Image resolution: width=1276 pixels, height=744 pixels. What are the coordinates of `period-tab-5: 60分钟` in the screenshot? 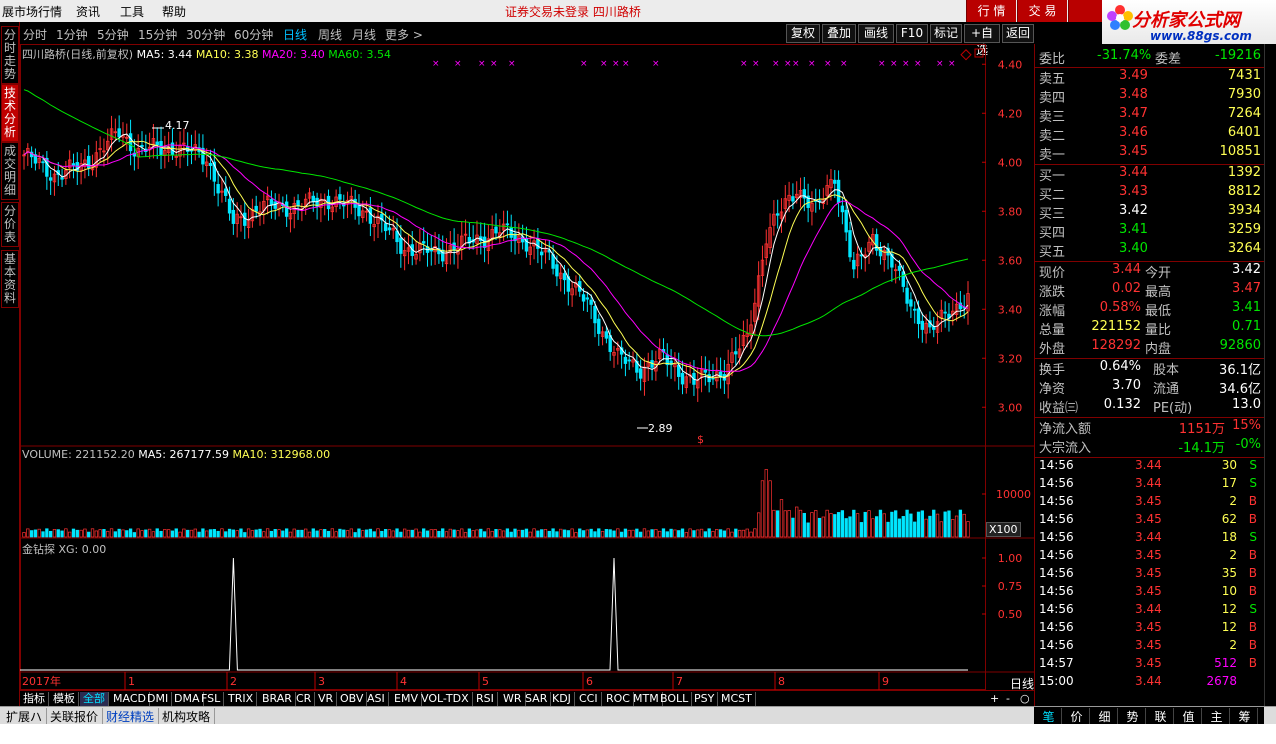 It's located at (253, 34).